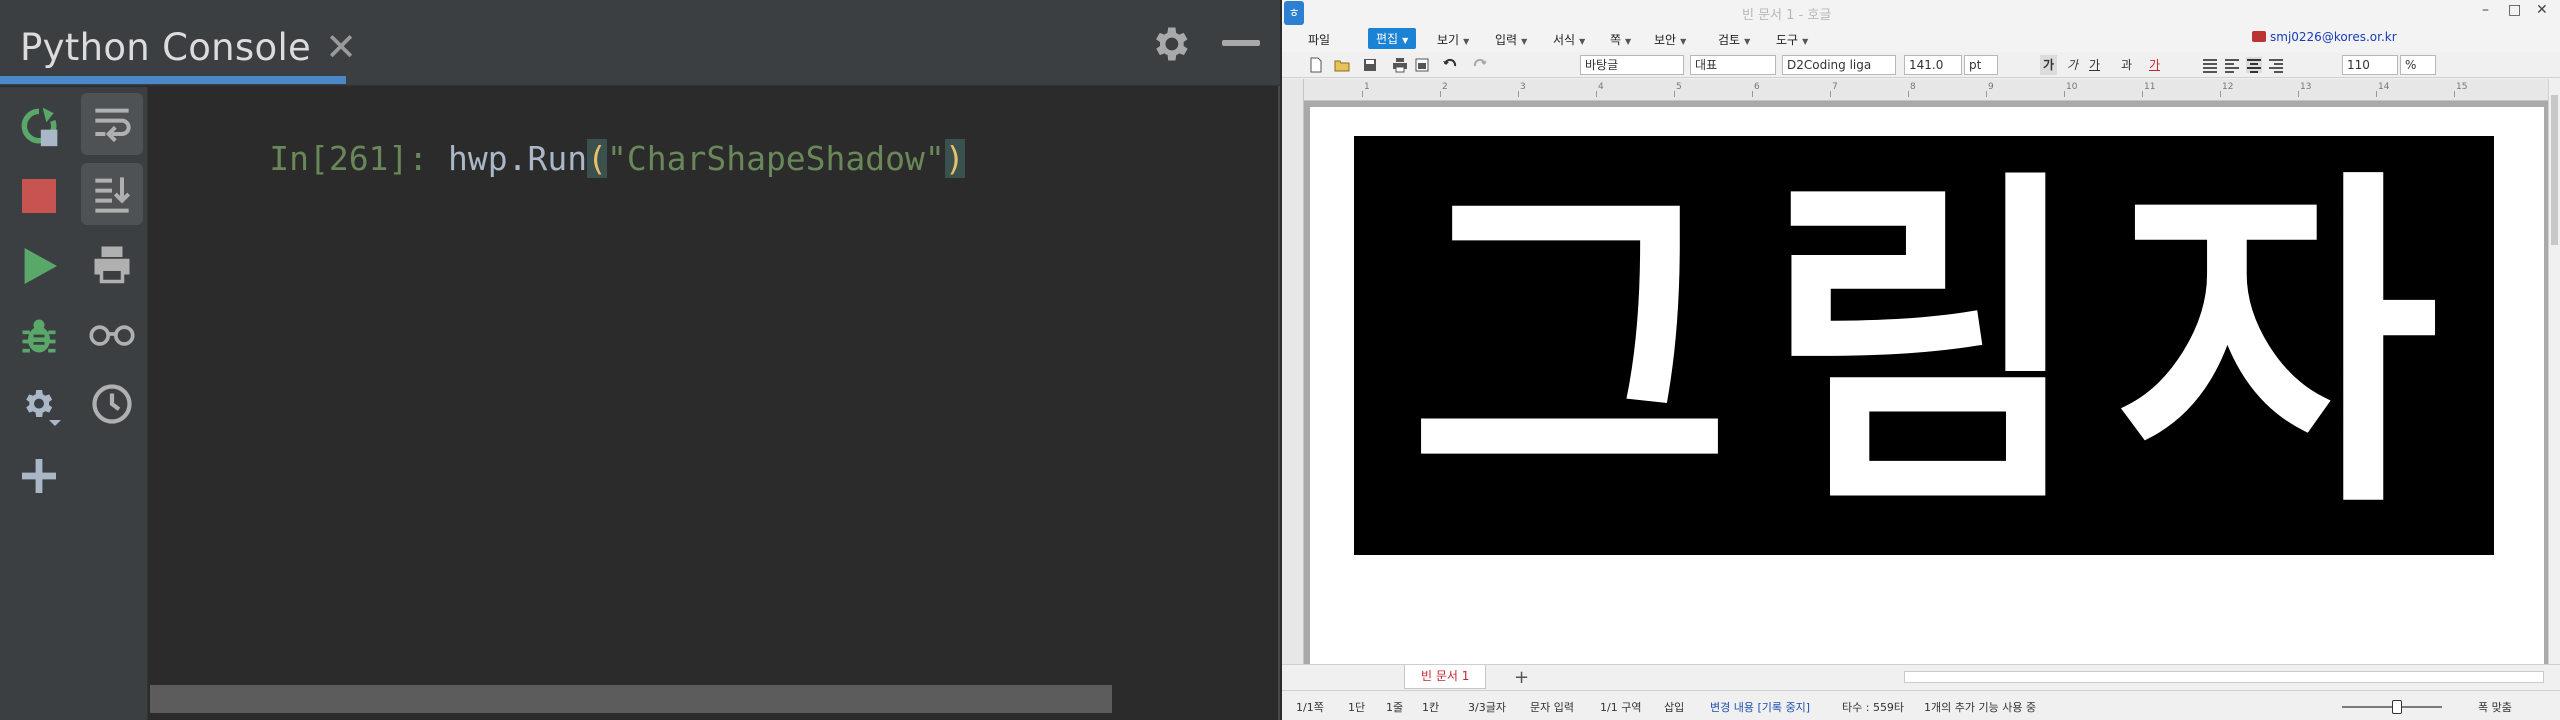 The height and width of the screenshot is (720, 2560). What do you see at coordinates (2228, 87) in the screenshot?
I see `ruler-number: 12` at bounding box center [2228, 87].